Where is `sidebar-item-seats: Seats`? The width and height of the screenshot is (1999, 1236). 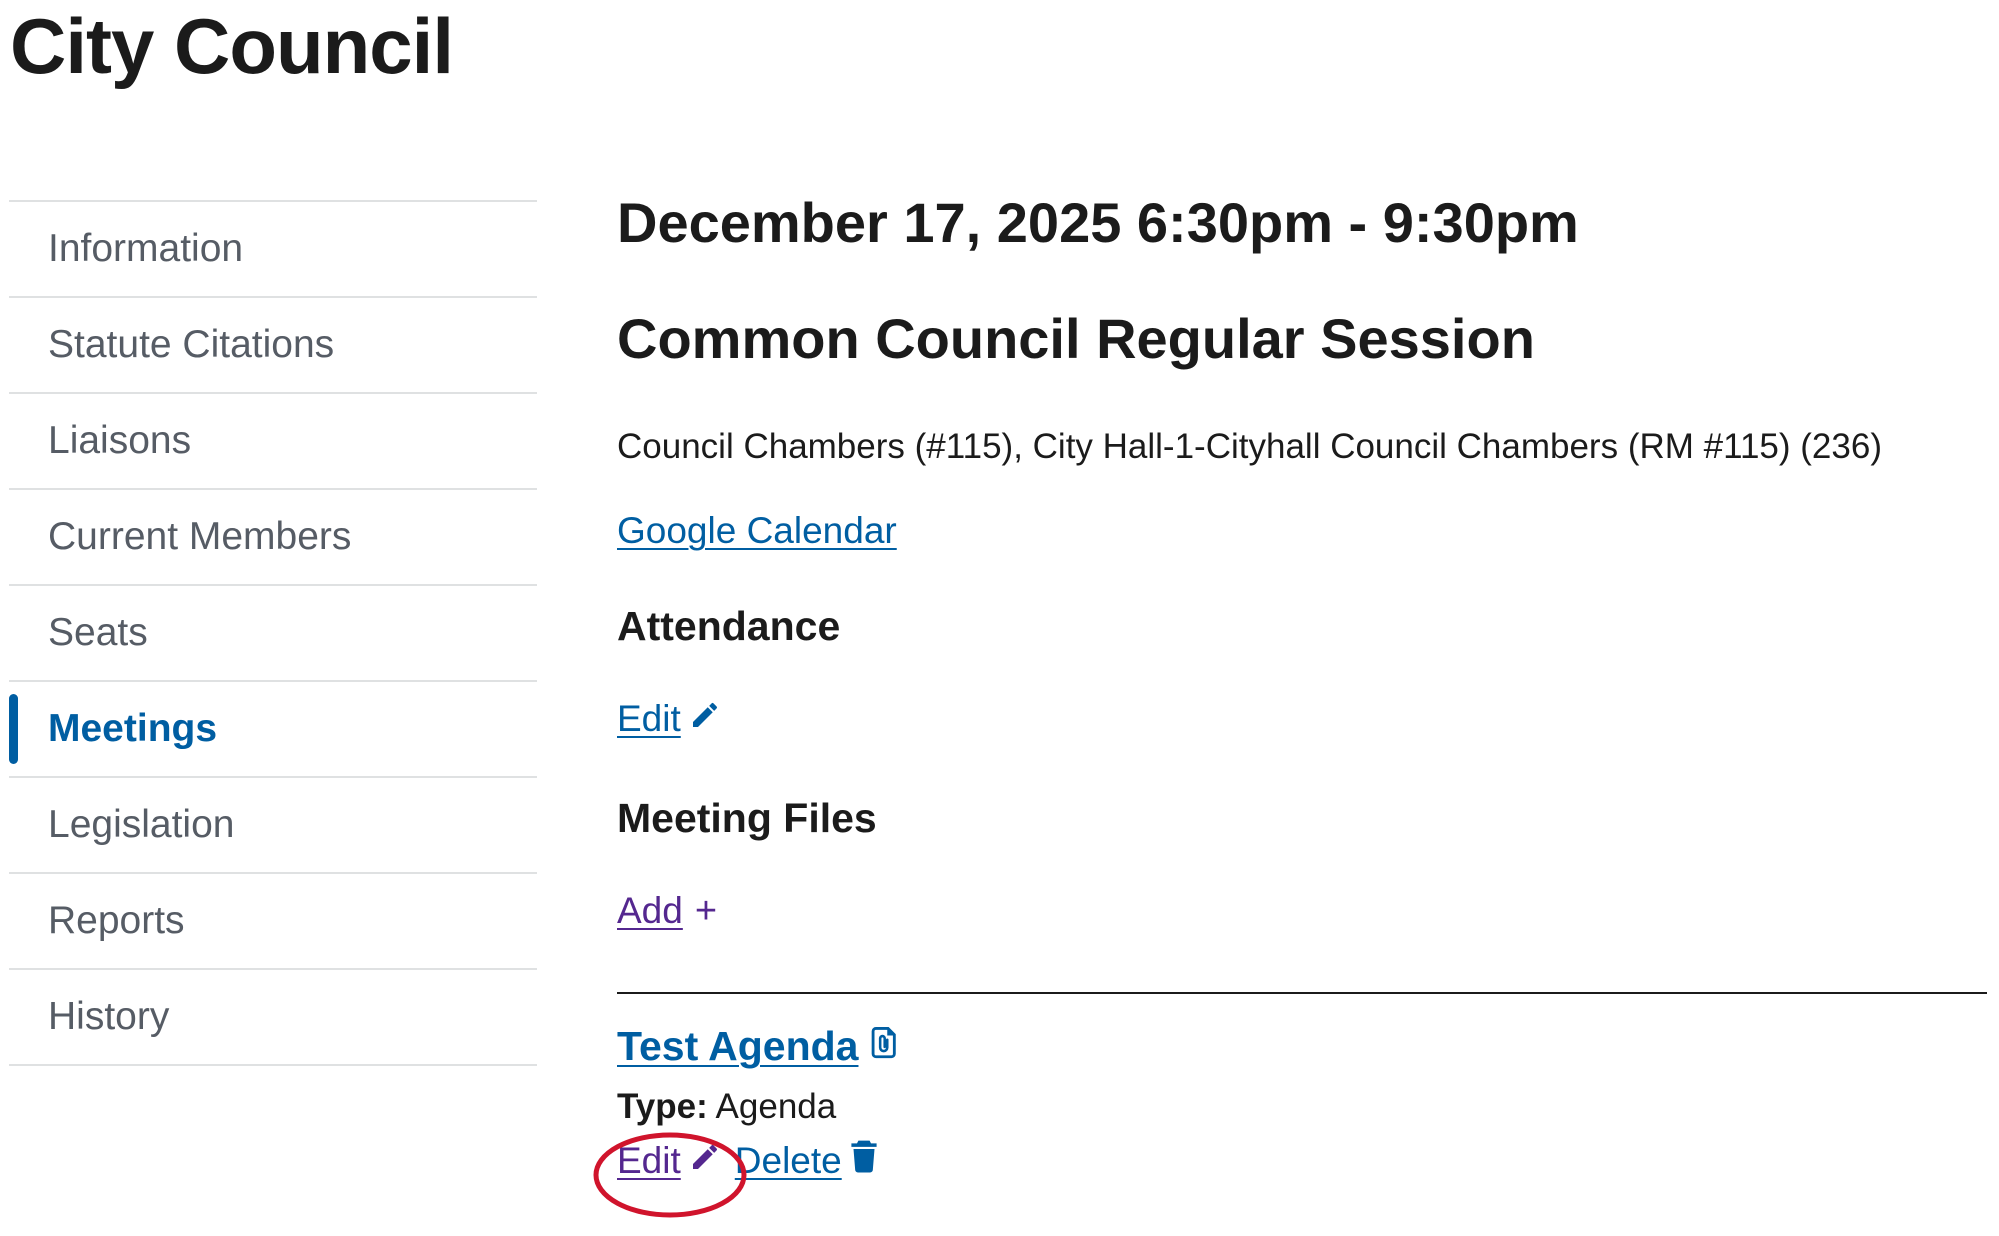
sidebar-item-seats: Seats is located at coordinates (273, 634).